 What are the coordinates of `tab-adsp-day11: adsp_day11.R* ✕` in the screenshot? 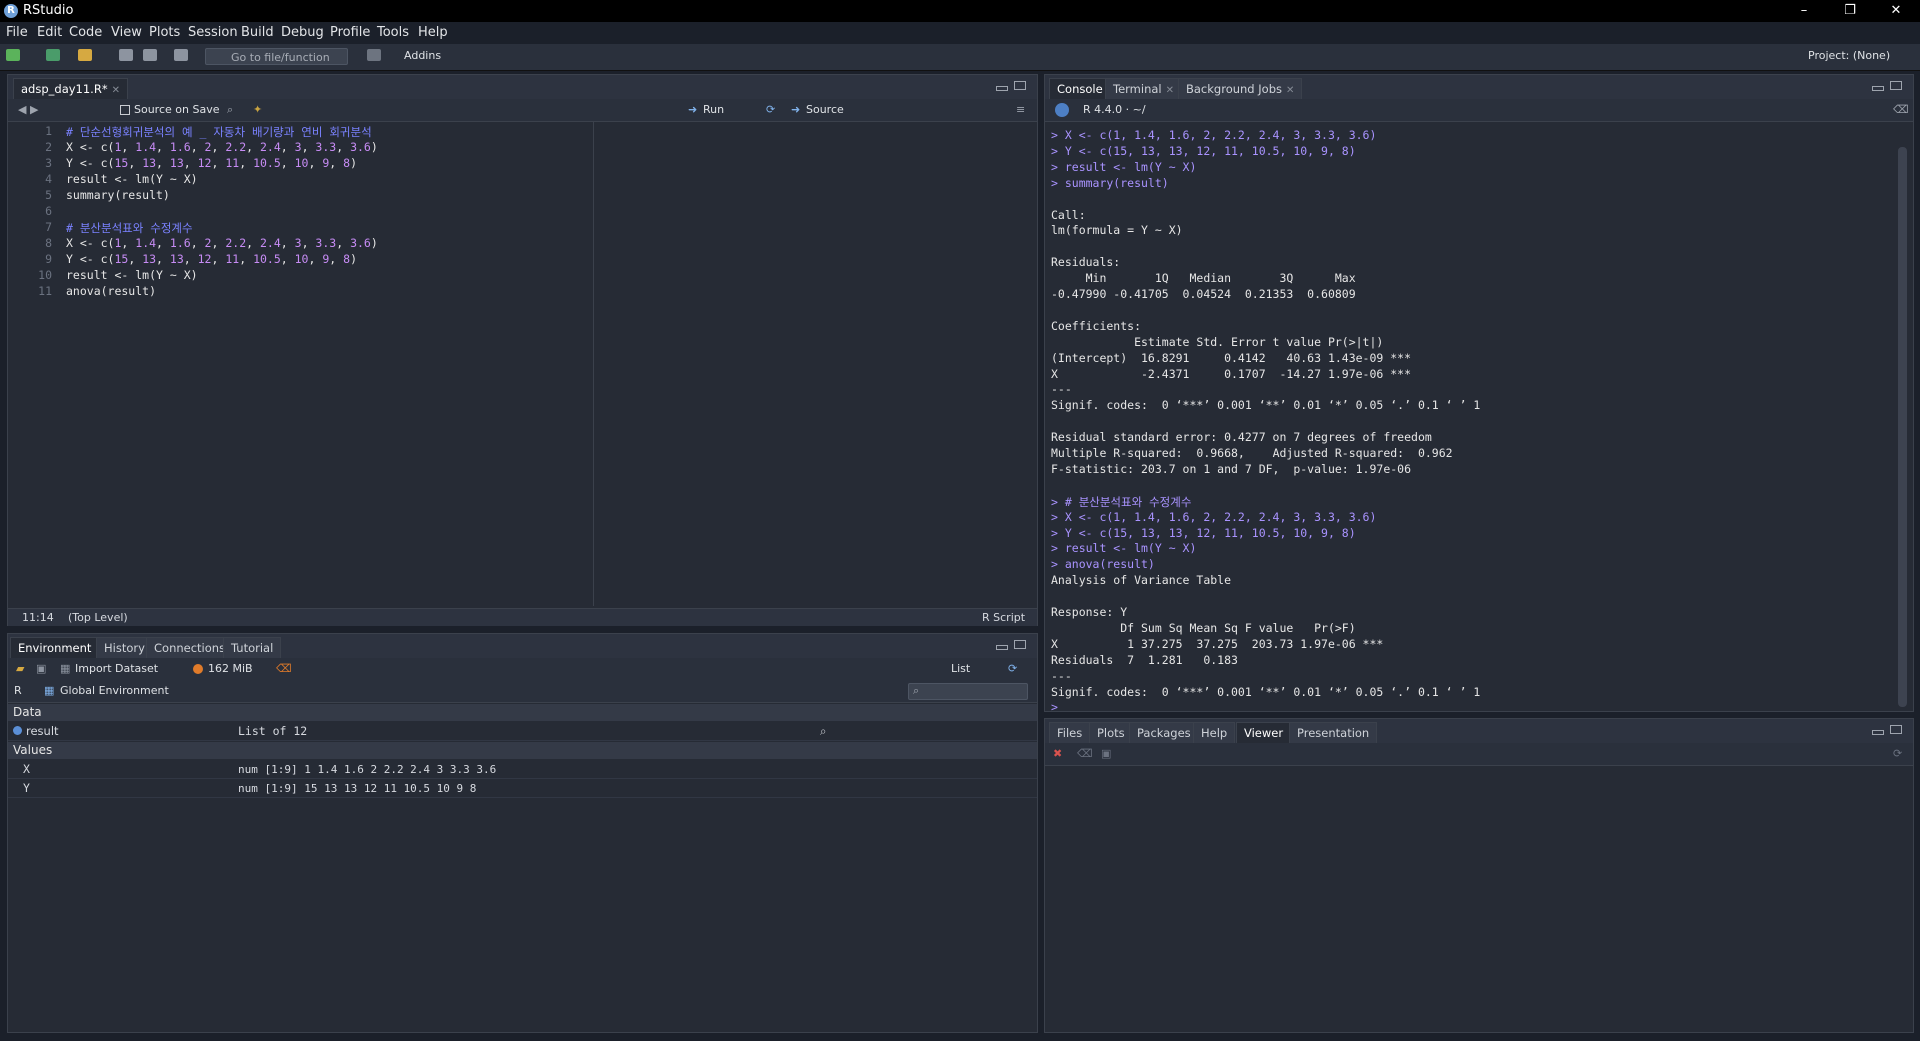 It's located at (70, 88).